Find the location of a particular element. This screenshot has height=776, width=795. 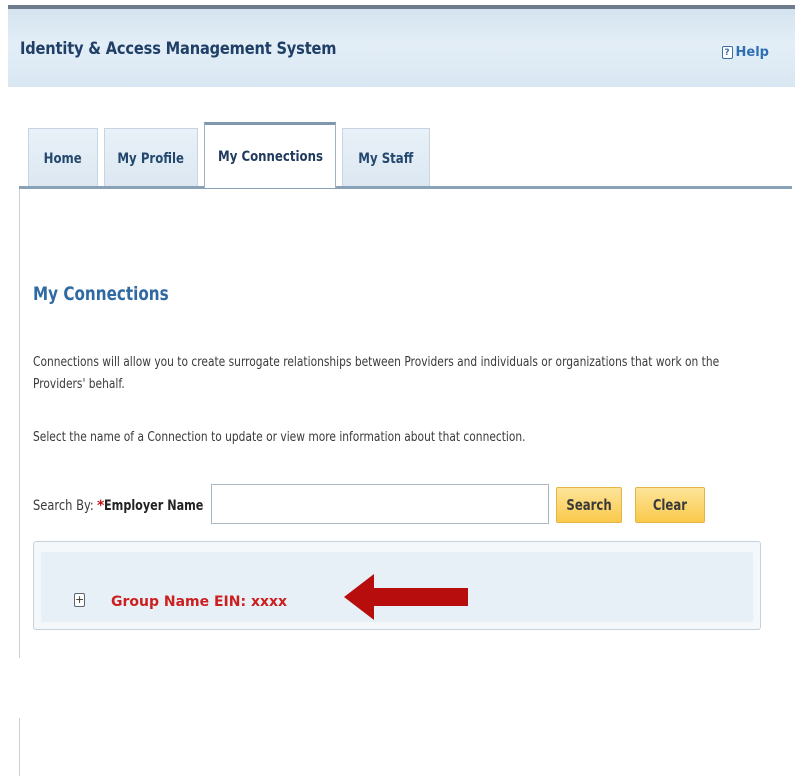

help-link: ? Help is located at coordinates (745, 52).